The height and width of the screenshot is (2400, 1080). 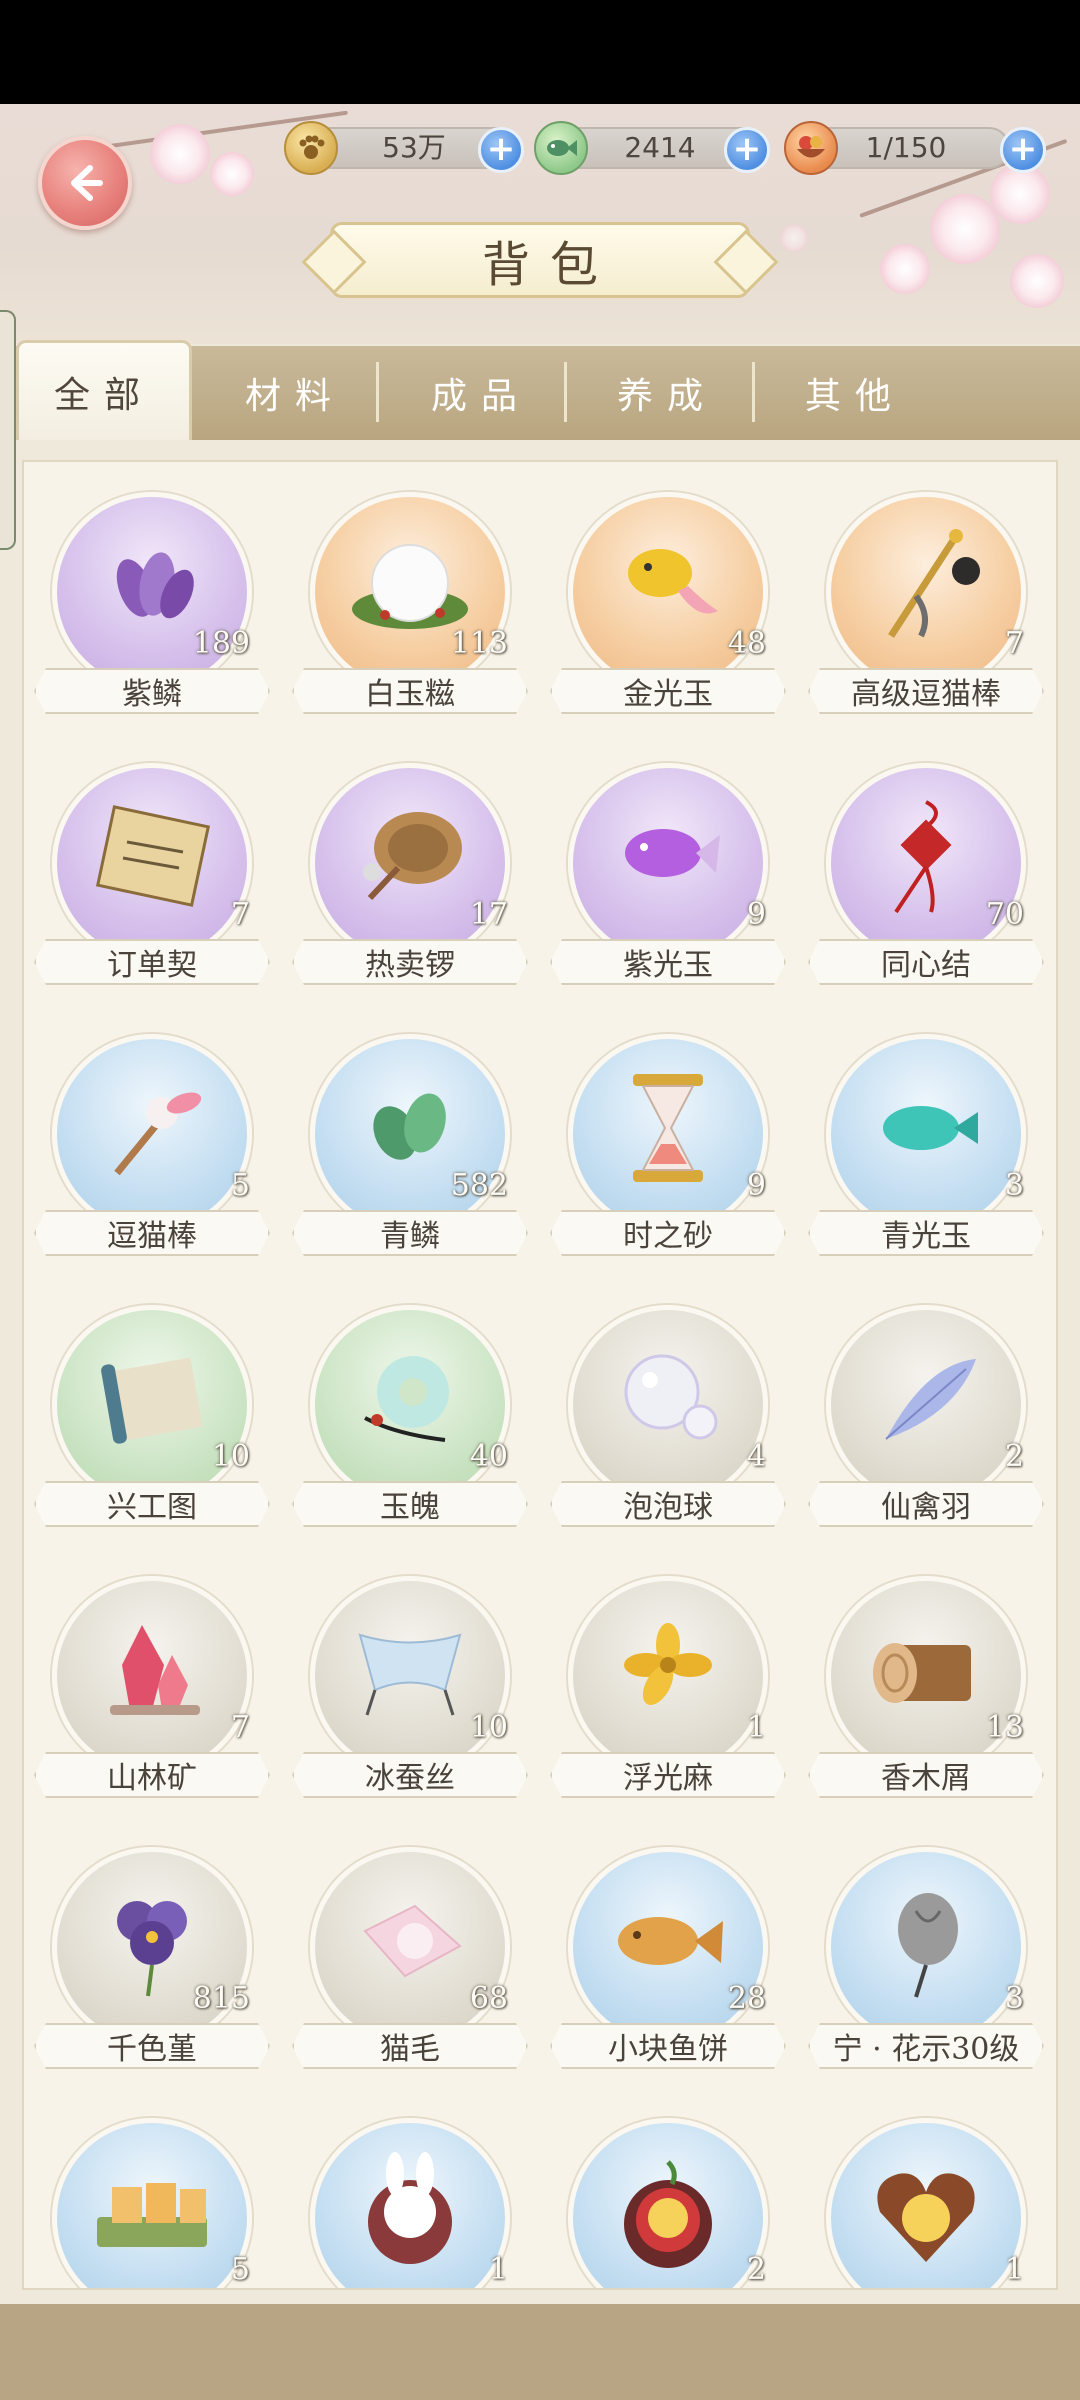 What do you see at coordinates (410, 1672) in the screenshot?
I see `silk-cloth-icon` at bounding box center [410, 1672].